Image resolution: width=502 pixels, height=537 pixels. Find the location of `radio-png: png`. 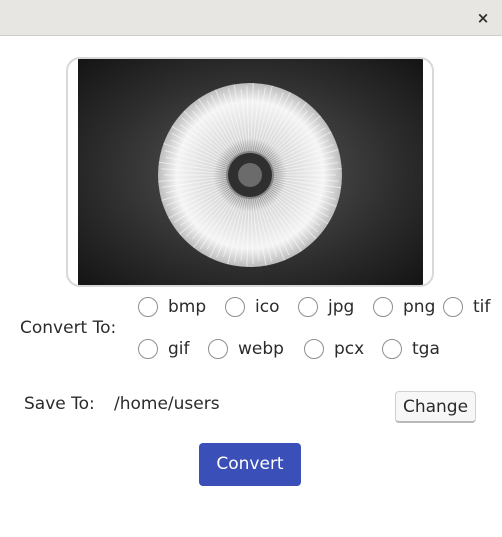

radio-png: png is located at coordinates (404, 307).